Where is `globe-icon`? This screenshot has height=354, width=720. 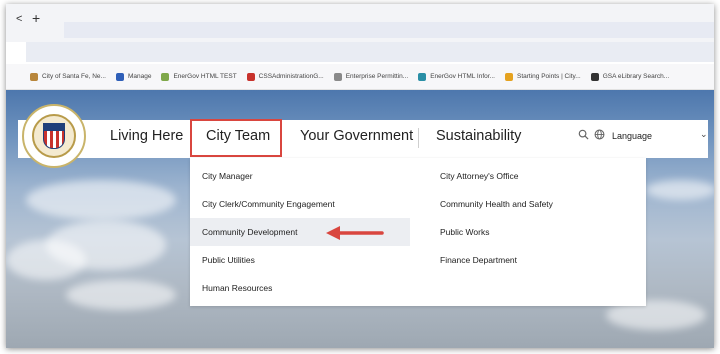
globe-icon is located at coordinates (599, 136).